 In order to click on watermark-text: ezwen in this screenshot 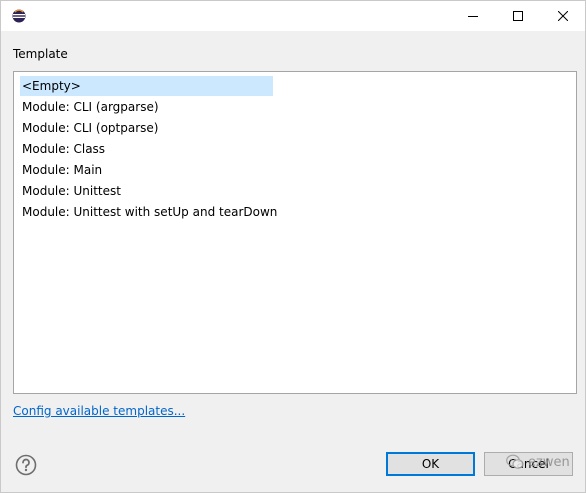, I will do `click(549, 462)`.